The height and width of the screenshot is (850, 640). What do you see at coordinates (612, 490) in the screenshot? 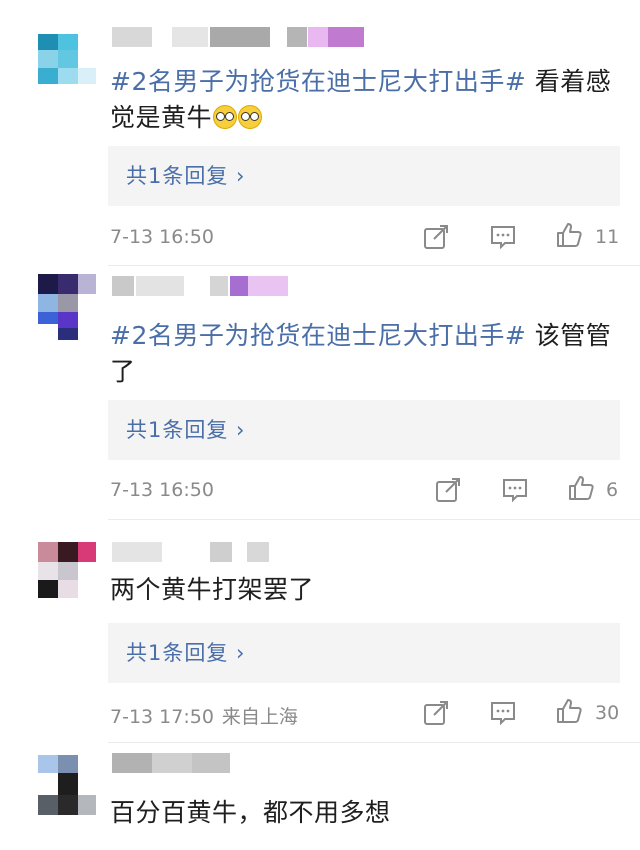
I see `like-count: 6` at bounding box center [612, 490].